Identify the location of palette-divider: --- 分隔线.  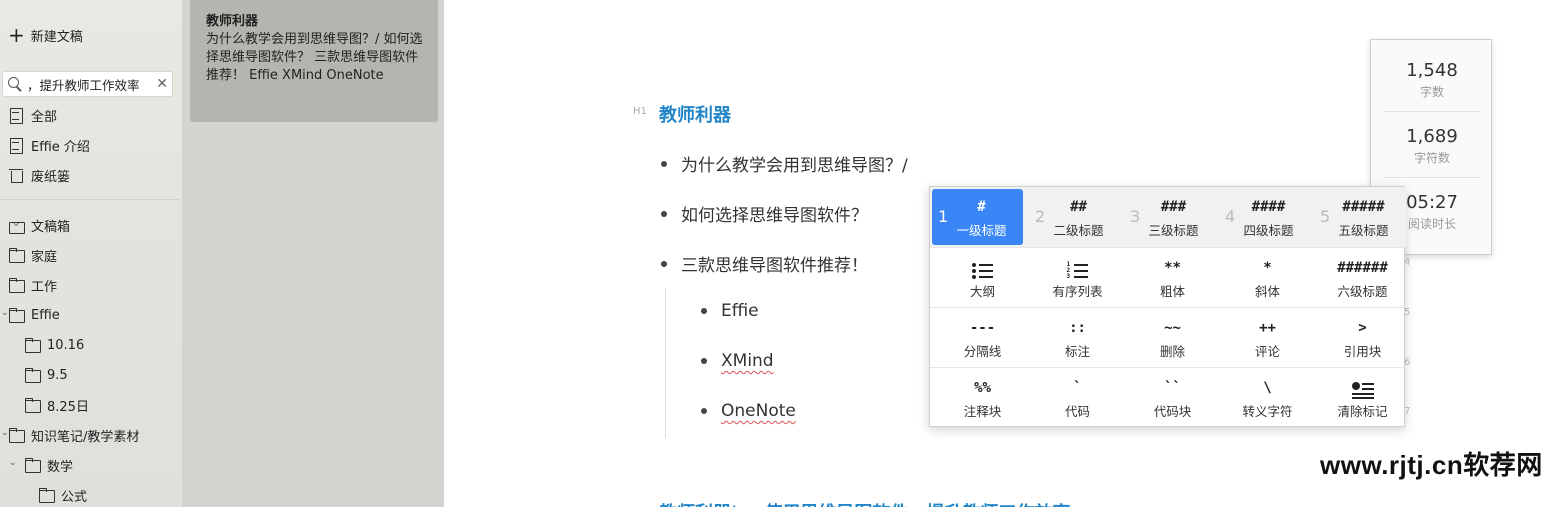
(982, 338).